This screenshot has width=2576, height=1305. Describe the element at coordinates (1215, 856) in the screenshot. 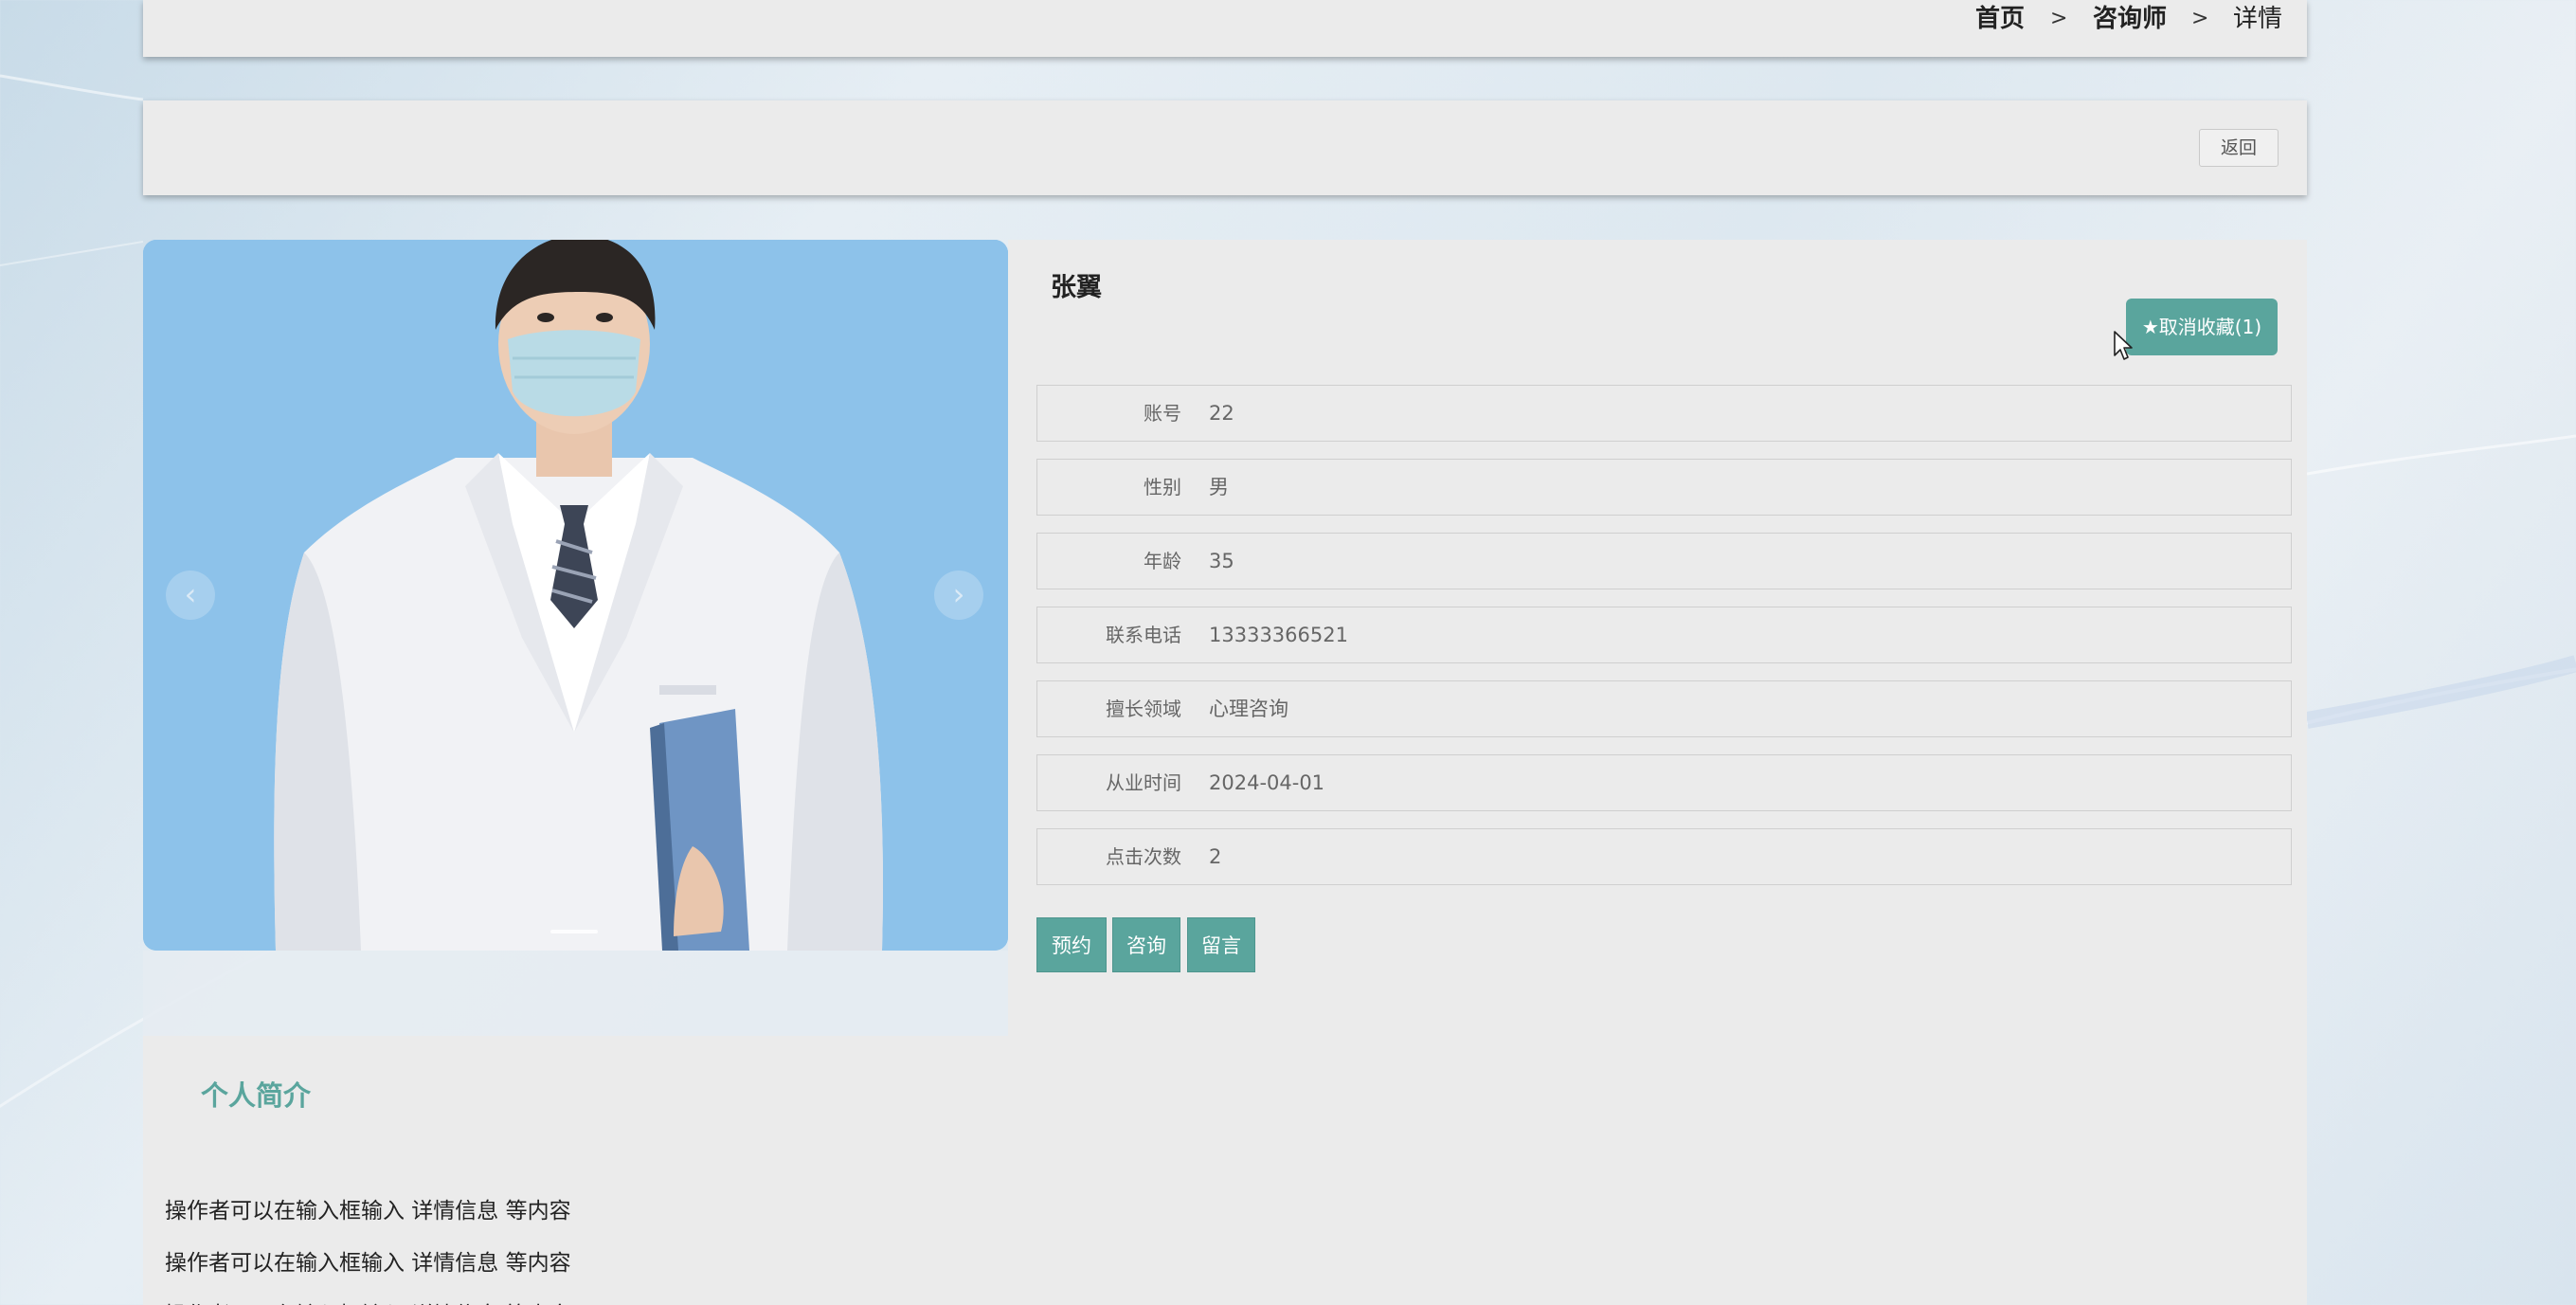

I see `field-value: 2` at that location.